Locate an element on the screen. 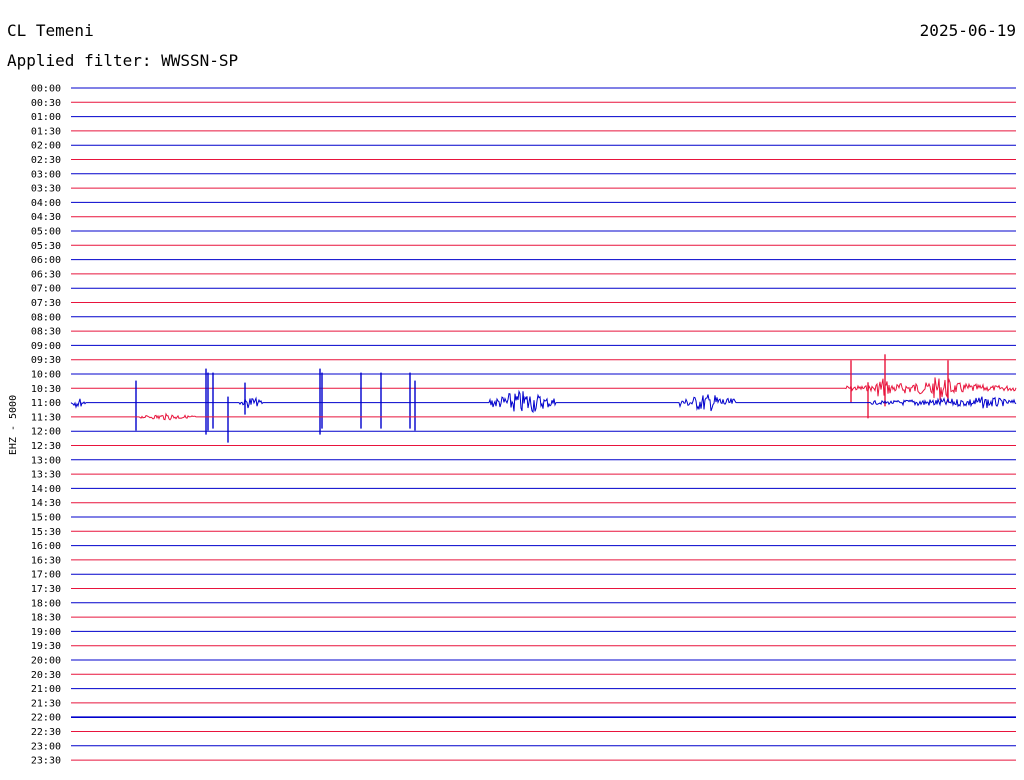 The image size is (1024, 780). time-label: 03:30 is located at coordinates (46, 189).